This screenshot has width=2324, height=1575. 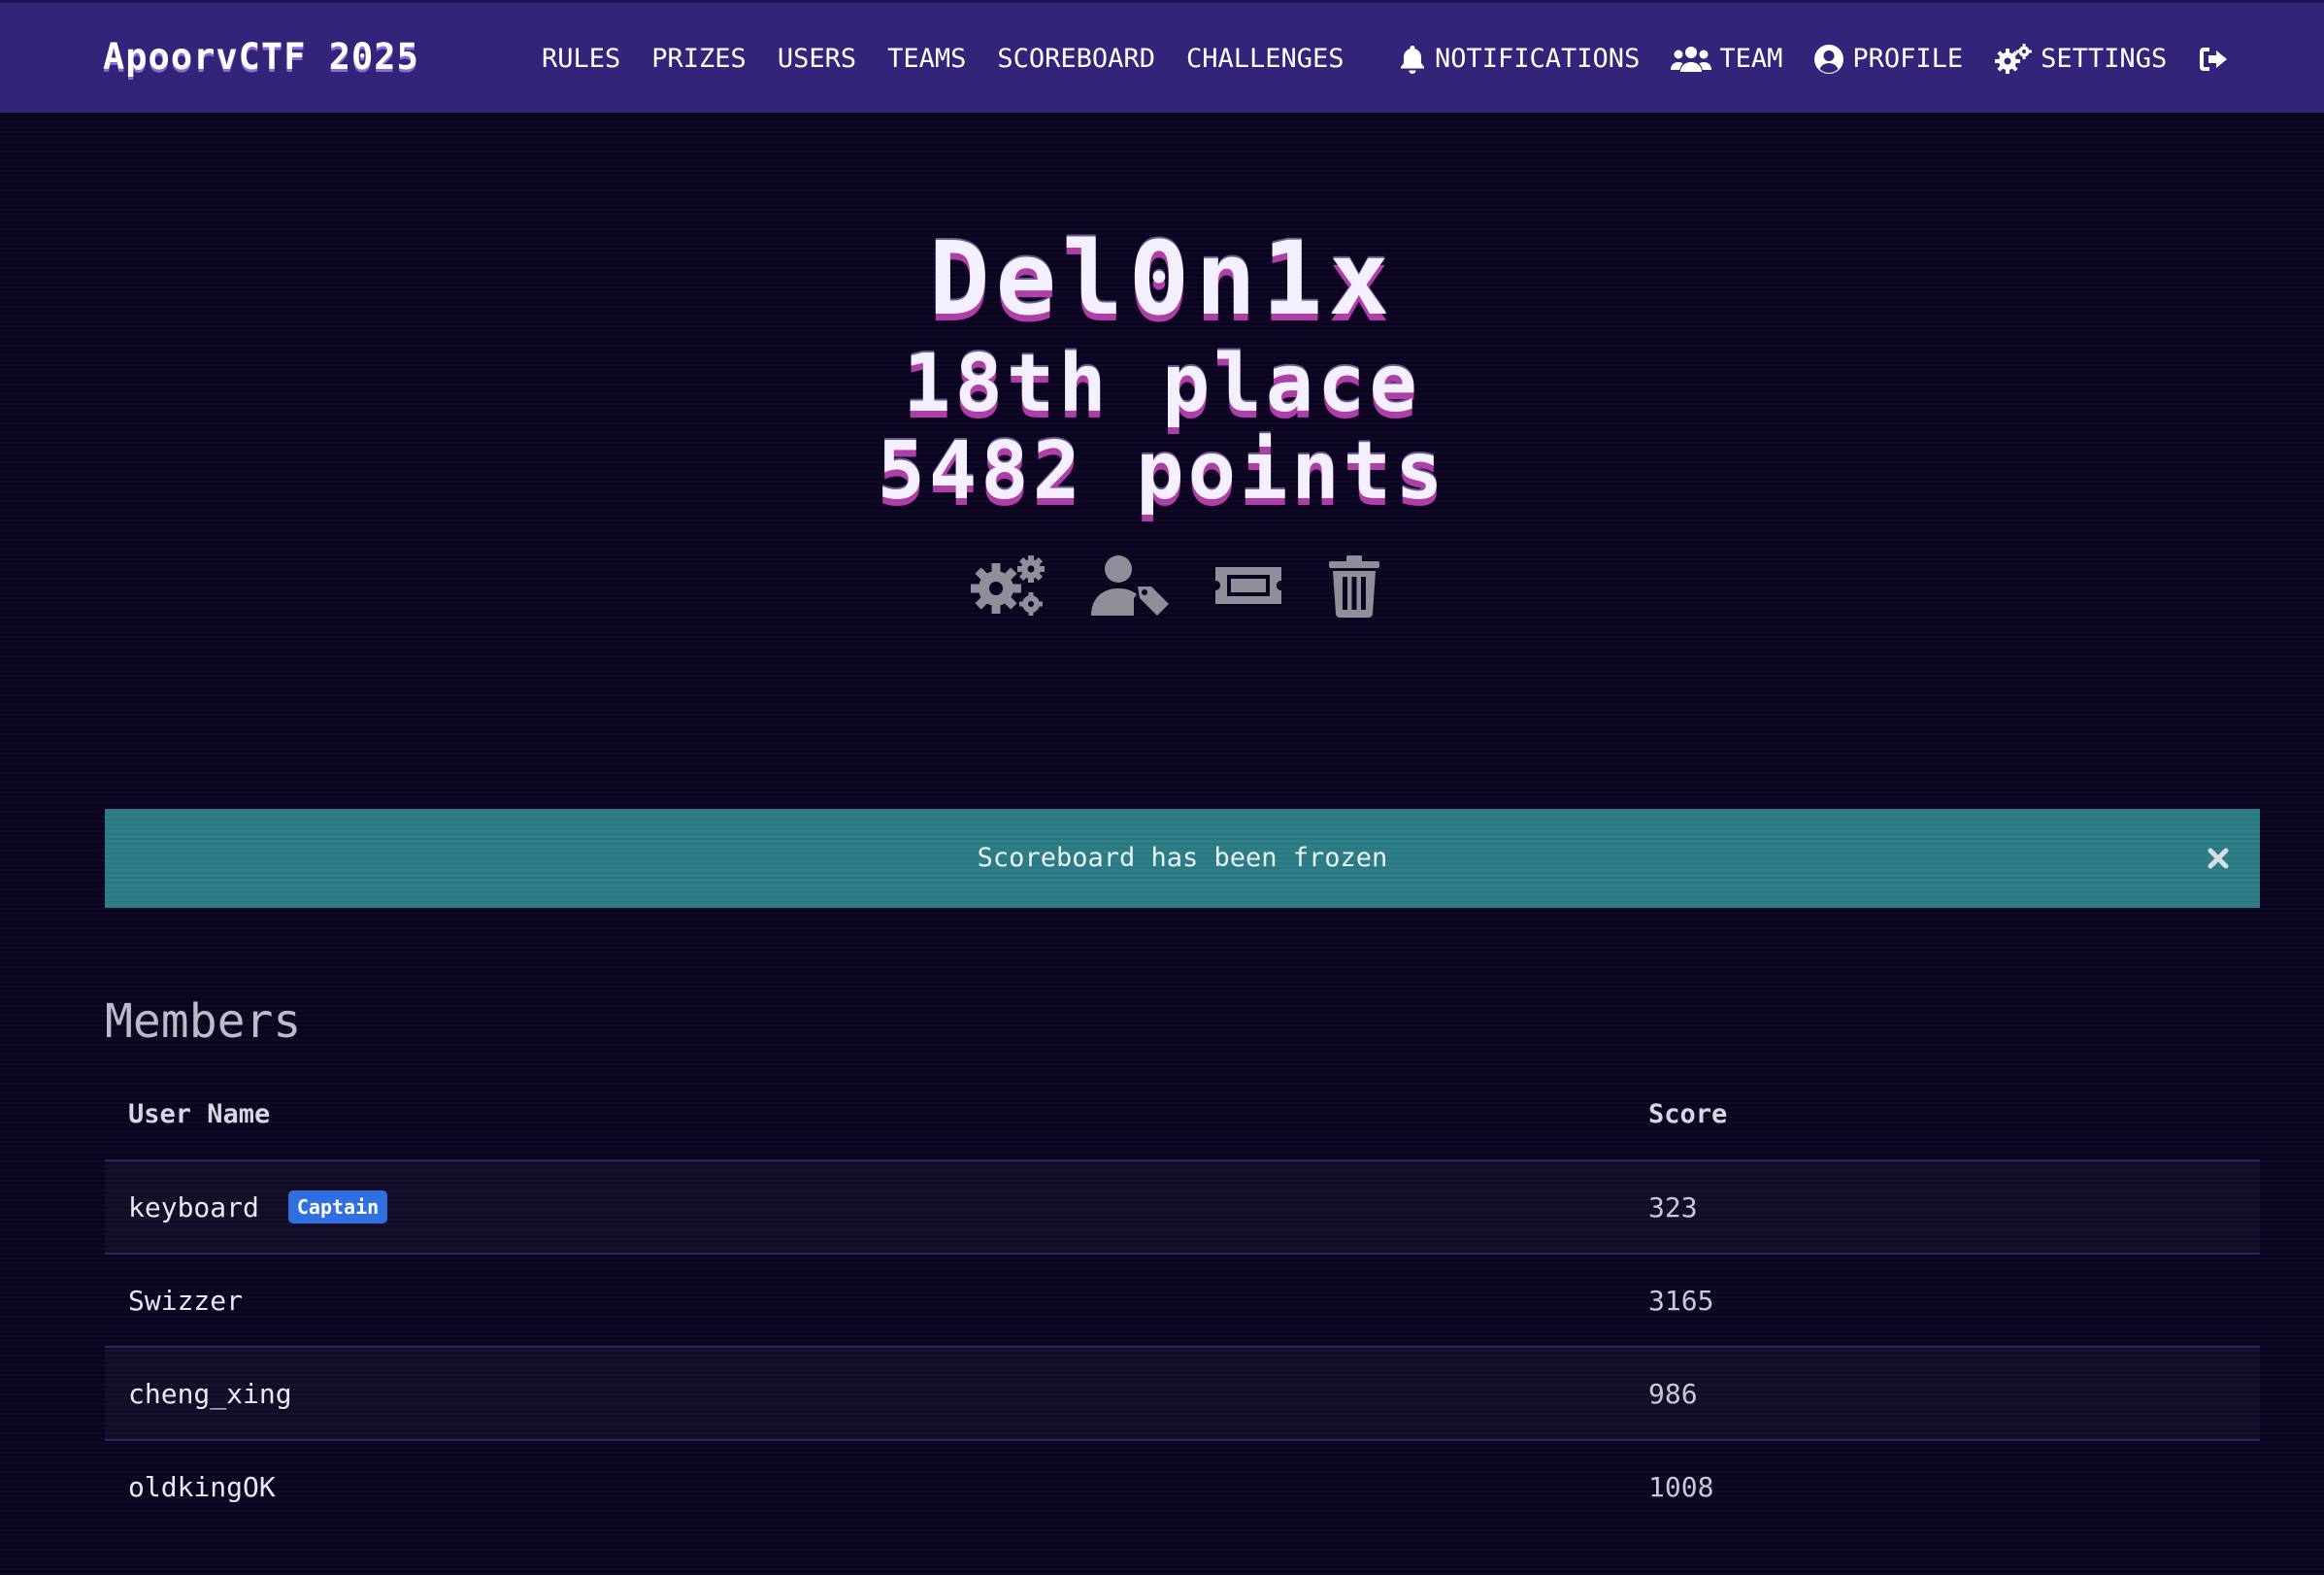 I want to click on member-name-link: cheng_xing, so click(x=210, y=1394).